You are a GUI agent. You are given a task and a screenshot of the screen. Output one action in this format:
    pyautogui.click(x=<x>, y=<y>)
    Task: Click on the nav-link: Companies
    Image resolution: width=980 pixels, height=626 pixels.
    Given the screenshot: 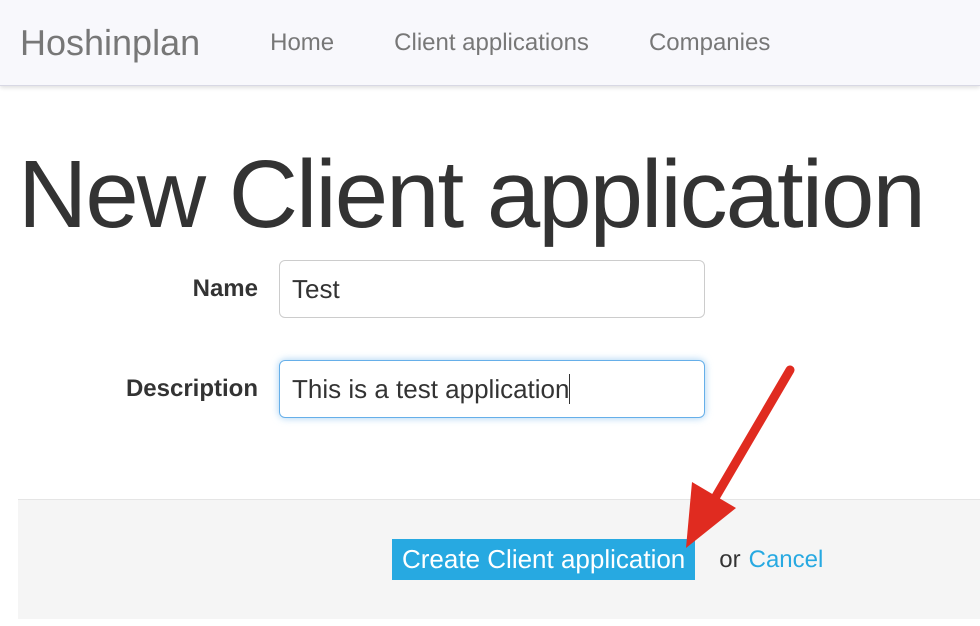 What is the action you would take?
    pyautogui.click(x=709, y=42)
    